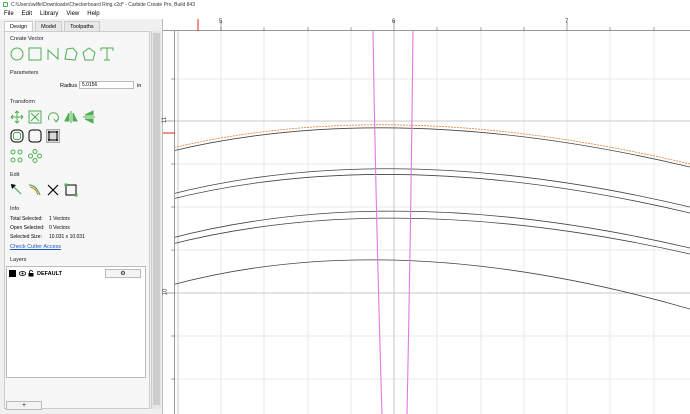  I want to click on move-icon, so click(17, 117).